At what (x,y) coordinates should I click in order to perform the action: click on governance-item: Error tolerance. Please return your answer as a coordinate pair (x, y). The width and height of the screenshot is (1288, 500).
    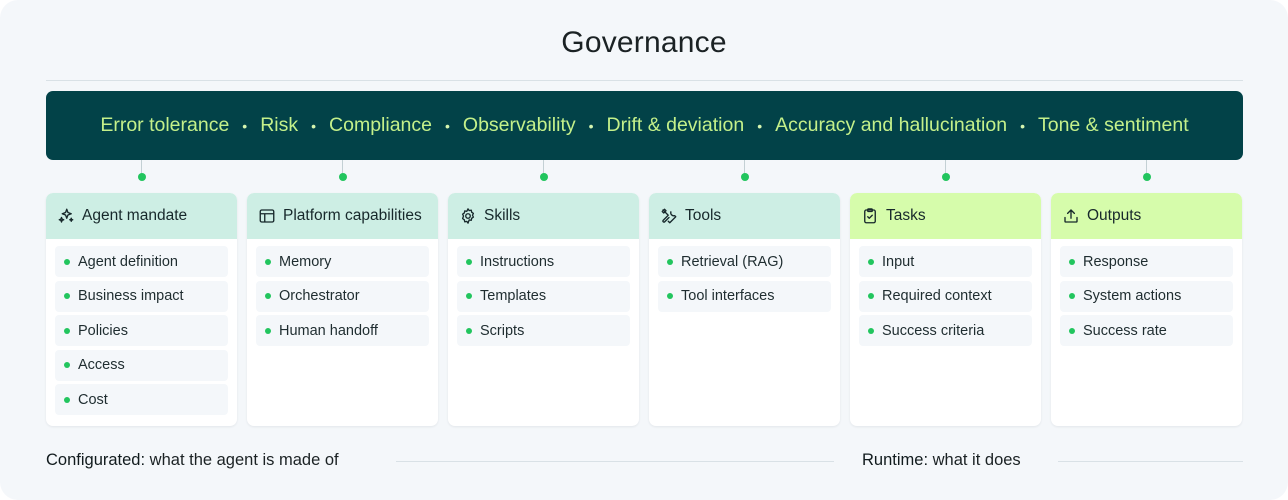
    Looking at the image, I should click on (165, 125).